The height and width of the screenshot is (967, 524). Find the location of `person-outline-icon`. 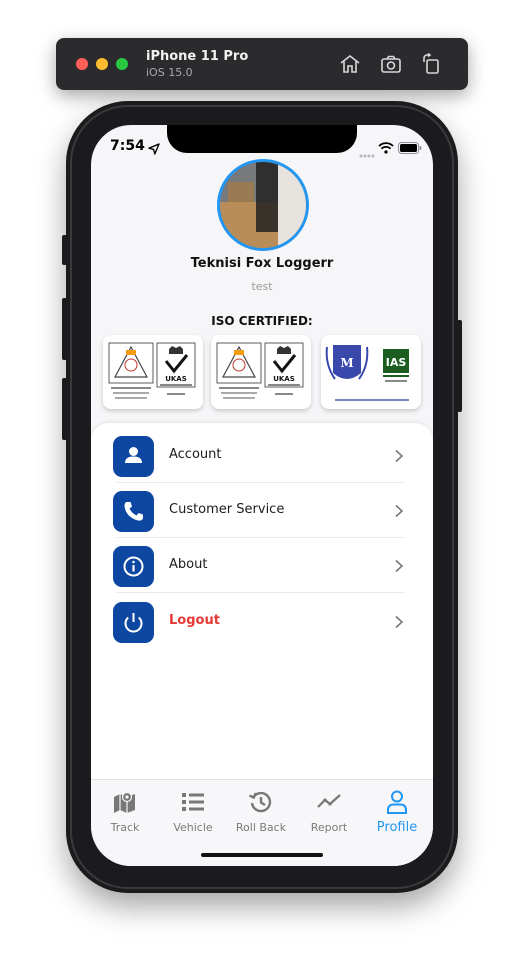

person-outline-icon is located at coordinates (397, 802).